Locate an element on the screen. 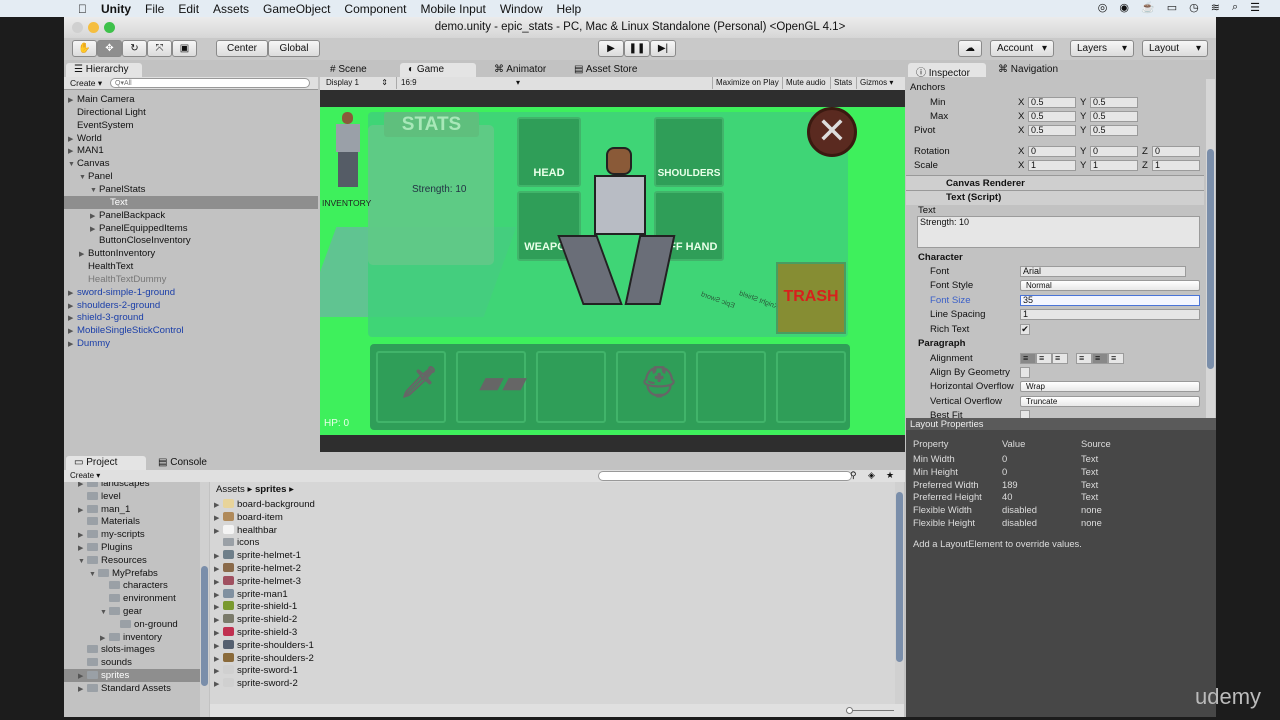 This screenshot has width=1280, height=720. scale-x-field: 1 is located at coordinates (1052, 165).